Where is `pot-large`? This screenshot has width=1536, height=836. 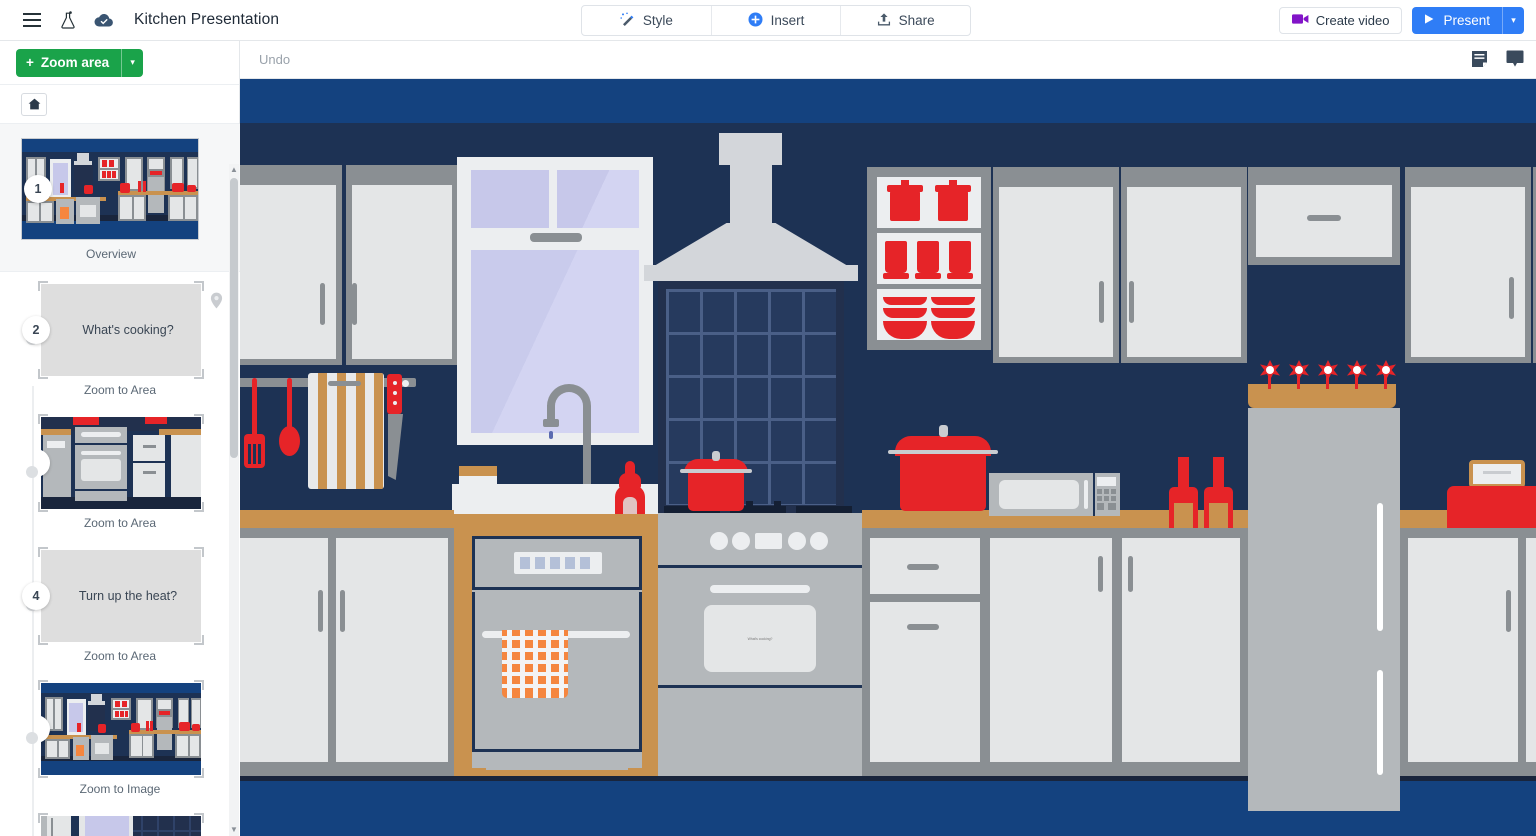 pot-large is located at coordinates (943, 466).